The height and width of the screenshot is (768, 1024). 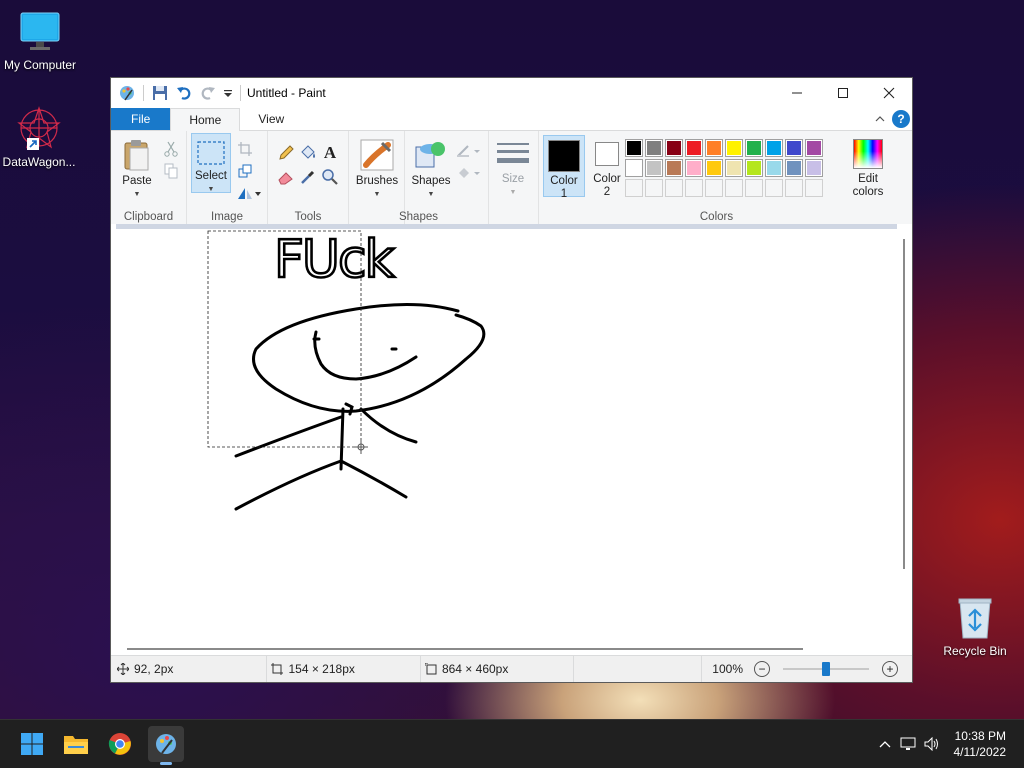 What do you see at coordinates (984, 744) in the screenshot?
I see `clock: 10:38 PM 4/11/2022` at bounding box center [984, 744].